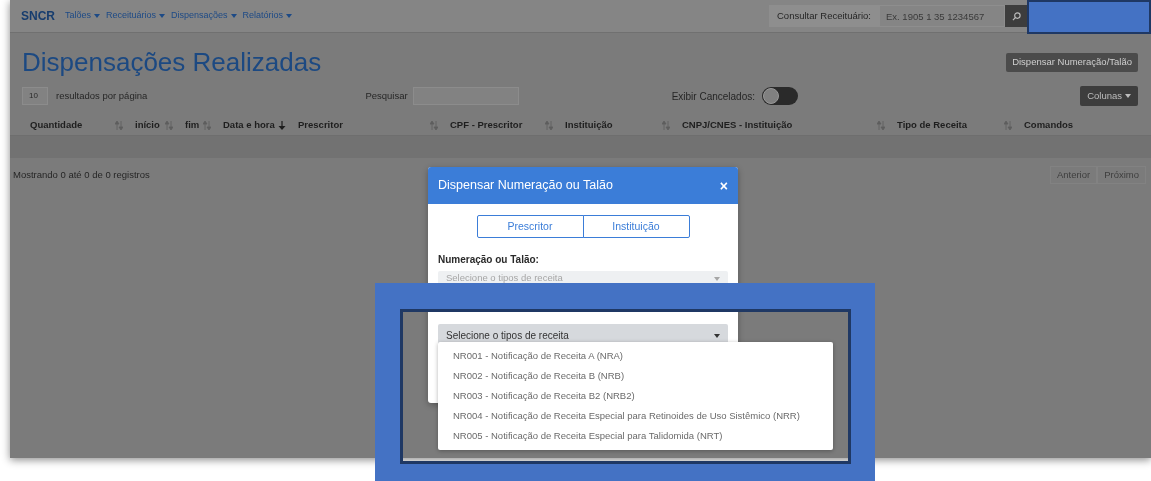  I want to click on show-cancelled-toggle, so click(780, 96).